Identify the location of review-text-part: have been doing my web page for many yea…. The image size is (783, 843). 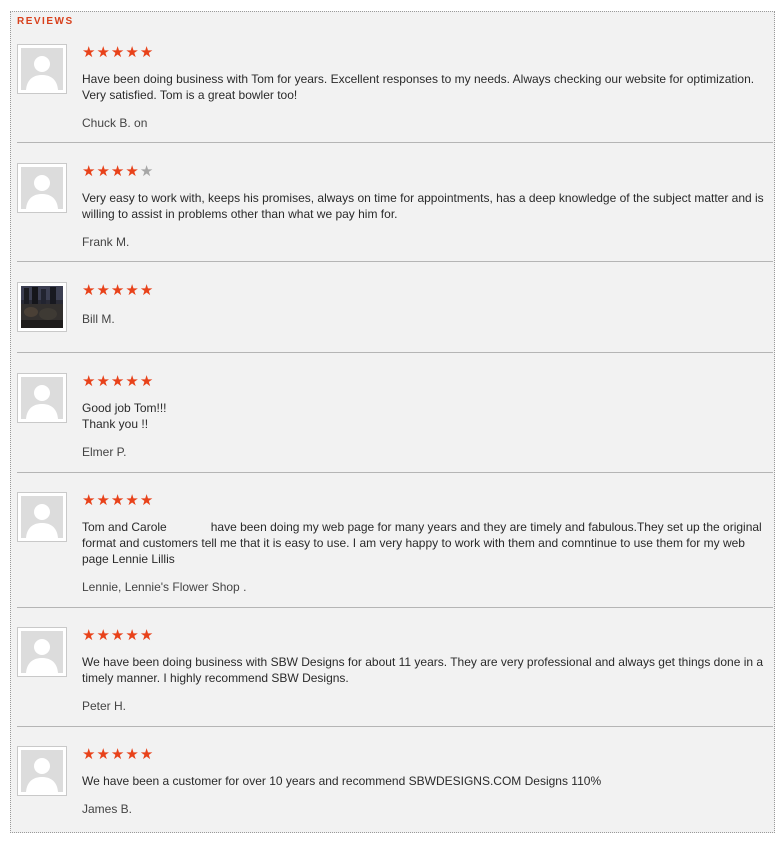
(422, 543).